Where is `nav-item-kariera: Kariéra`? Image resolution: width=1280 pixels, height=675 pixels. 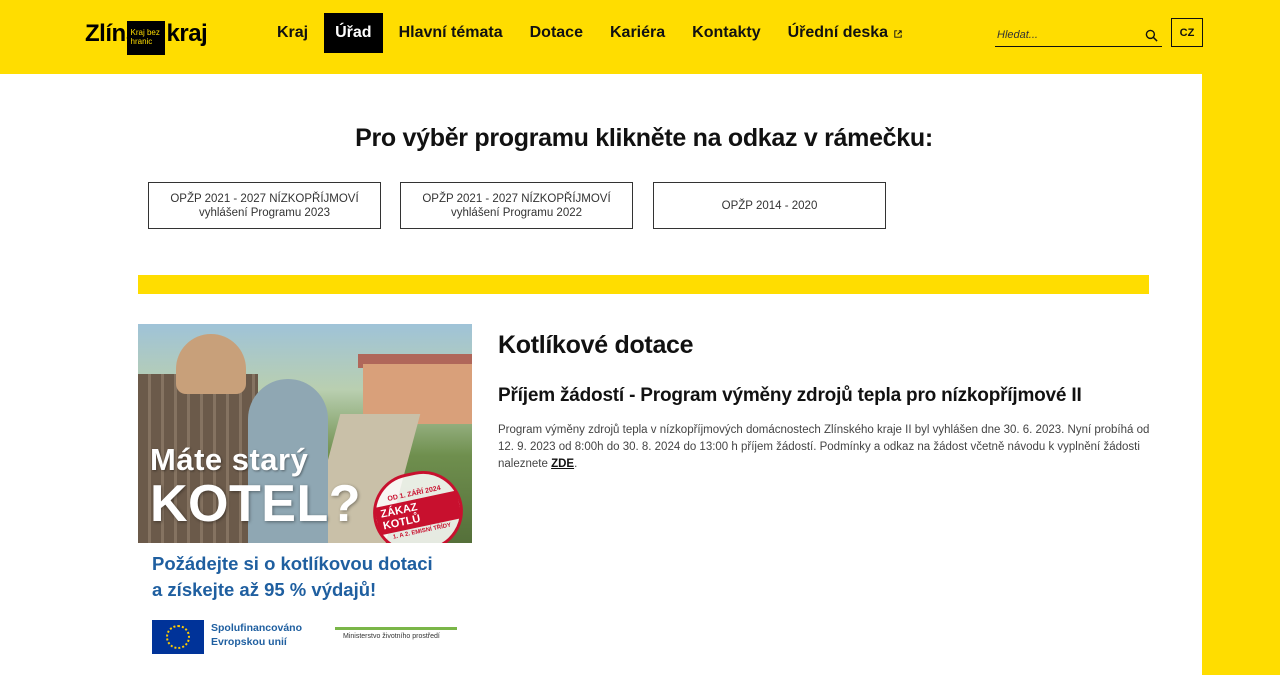 nav-item-kariera: Kariéra is located at coordinates (637, 33).